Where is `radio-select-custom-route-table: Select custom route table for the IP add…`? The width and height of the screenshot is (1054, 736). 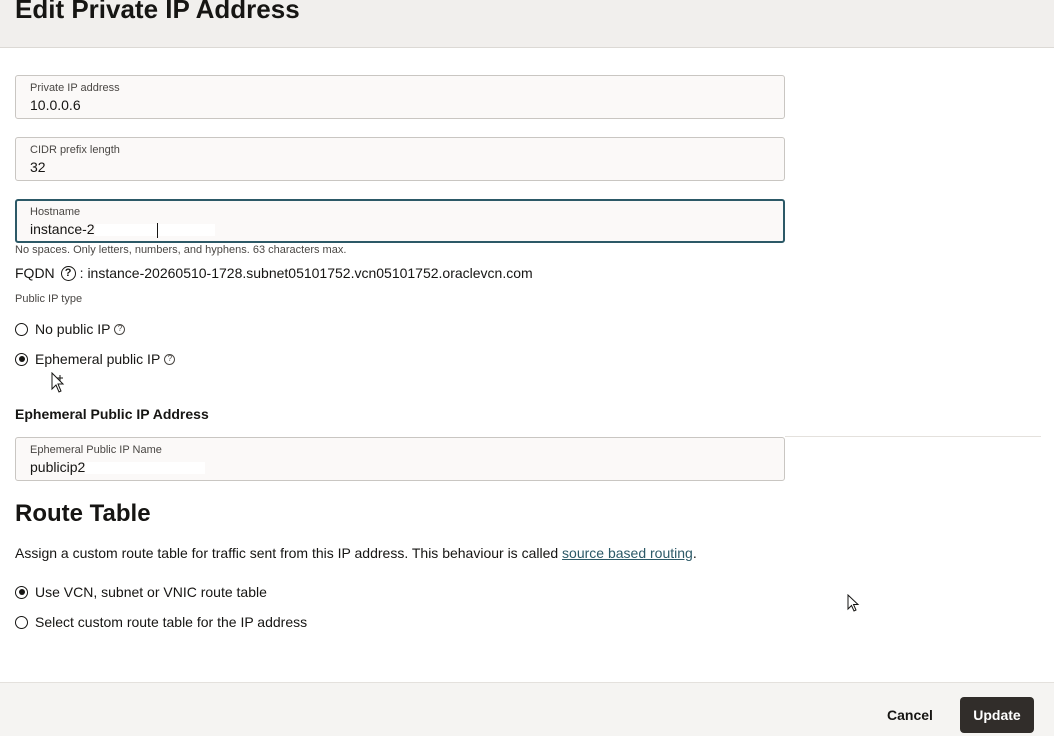 radio-select-custom-route-table: Select custom route table for the IP add… is located at coordinates (161, 622).